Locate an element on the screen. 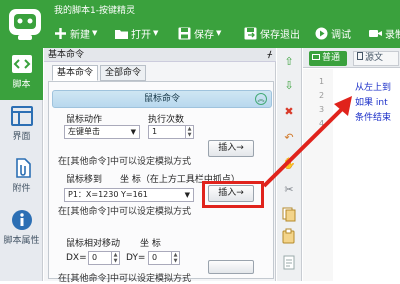  annotation-arrow-icon is located at coordinates (307, 142).